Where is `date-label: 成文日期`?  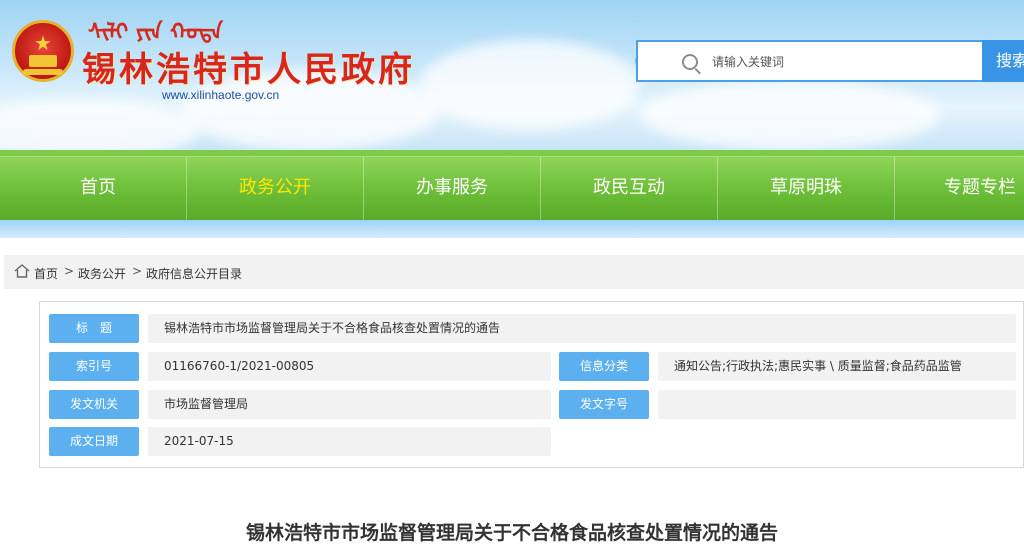
date-label: 成文日期 is located at coordinates (94, 441).